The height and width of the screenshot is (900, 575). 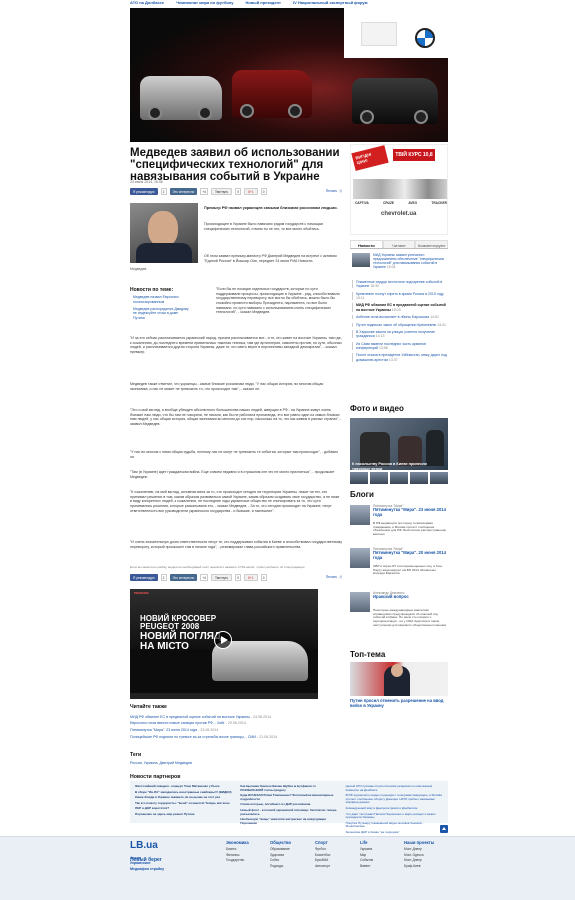 What do you see at coordinates (426, 855) in the screenshot?
I see `footer-link: Мост-Одесса` at bounding box center [426, 855].